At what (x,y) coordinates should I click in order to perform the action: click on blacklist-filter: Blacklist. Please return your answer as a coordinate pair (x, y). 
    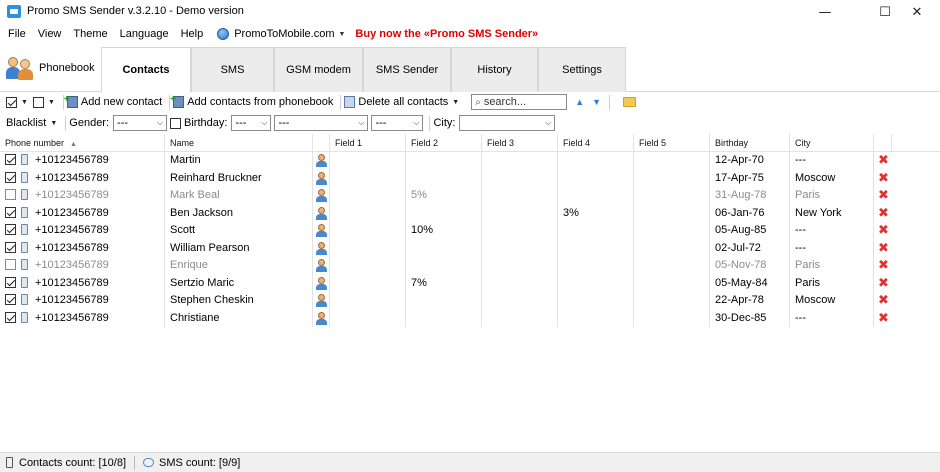
    Looking at the image, I should click on (26, 123).